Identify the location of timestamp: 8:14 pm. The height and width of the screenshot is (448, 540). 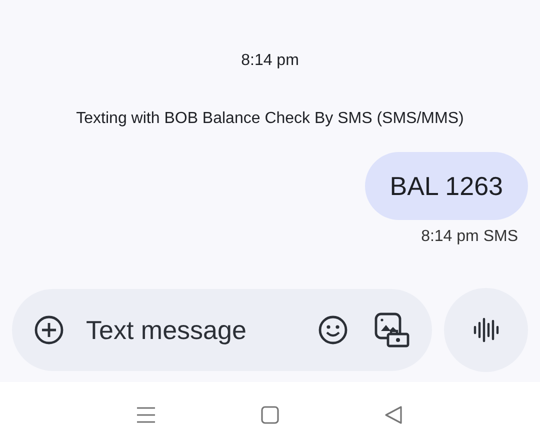
(270, 61).